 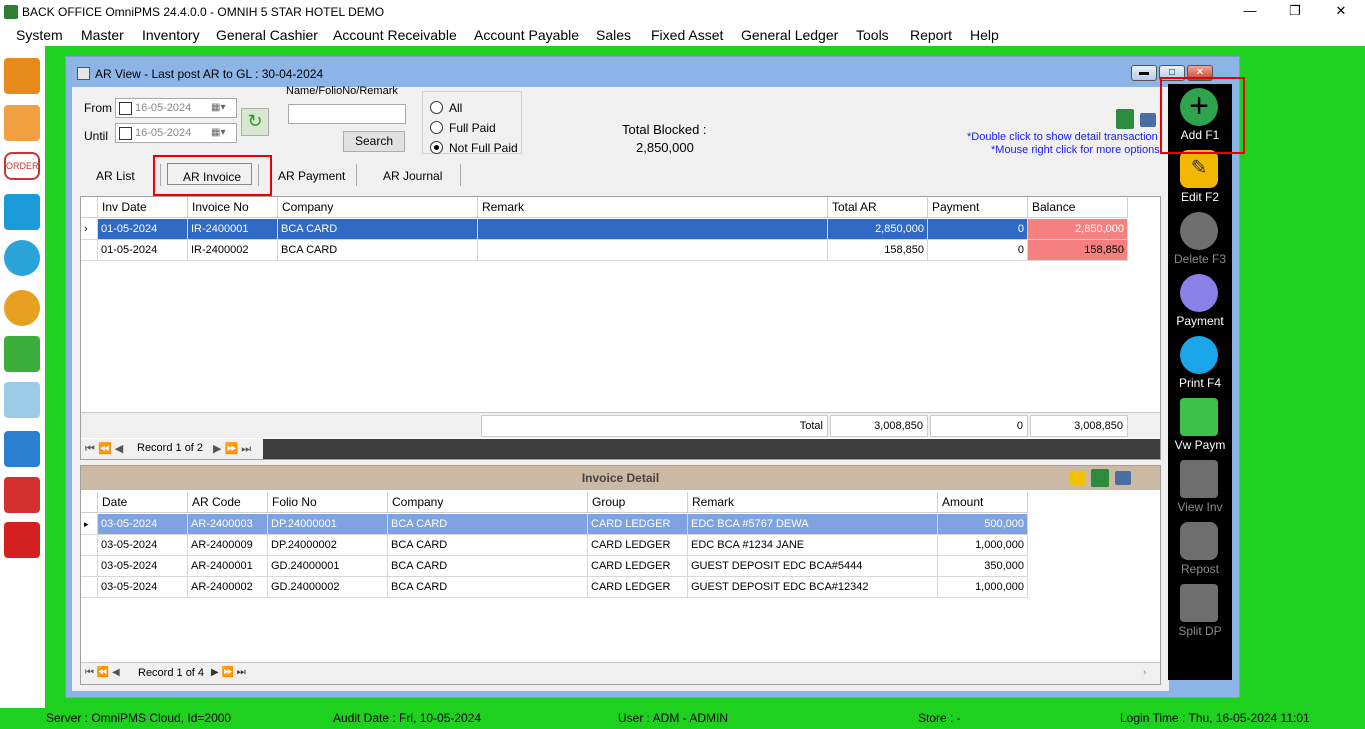 What do you see at coordinates (395, 35) in the screenshot?
I see `menu-account-receivable: Account Receivable` at bounding box center [395, 35].